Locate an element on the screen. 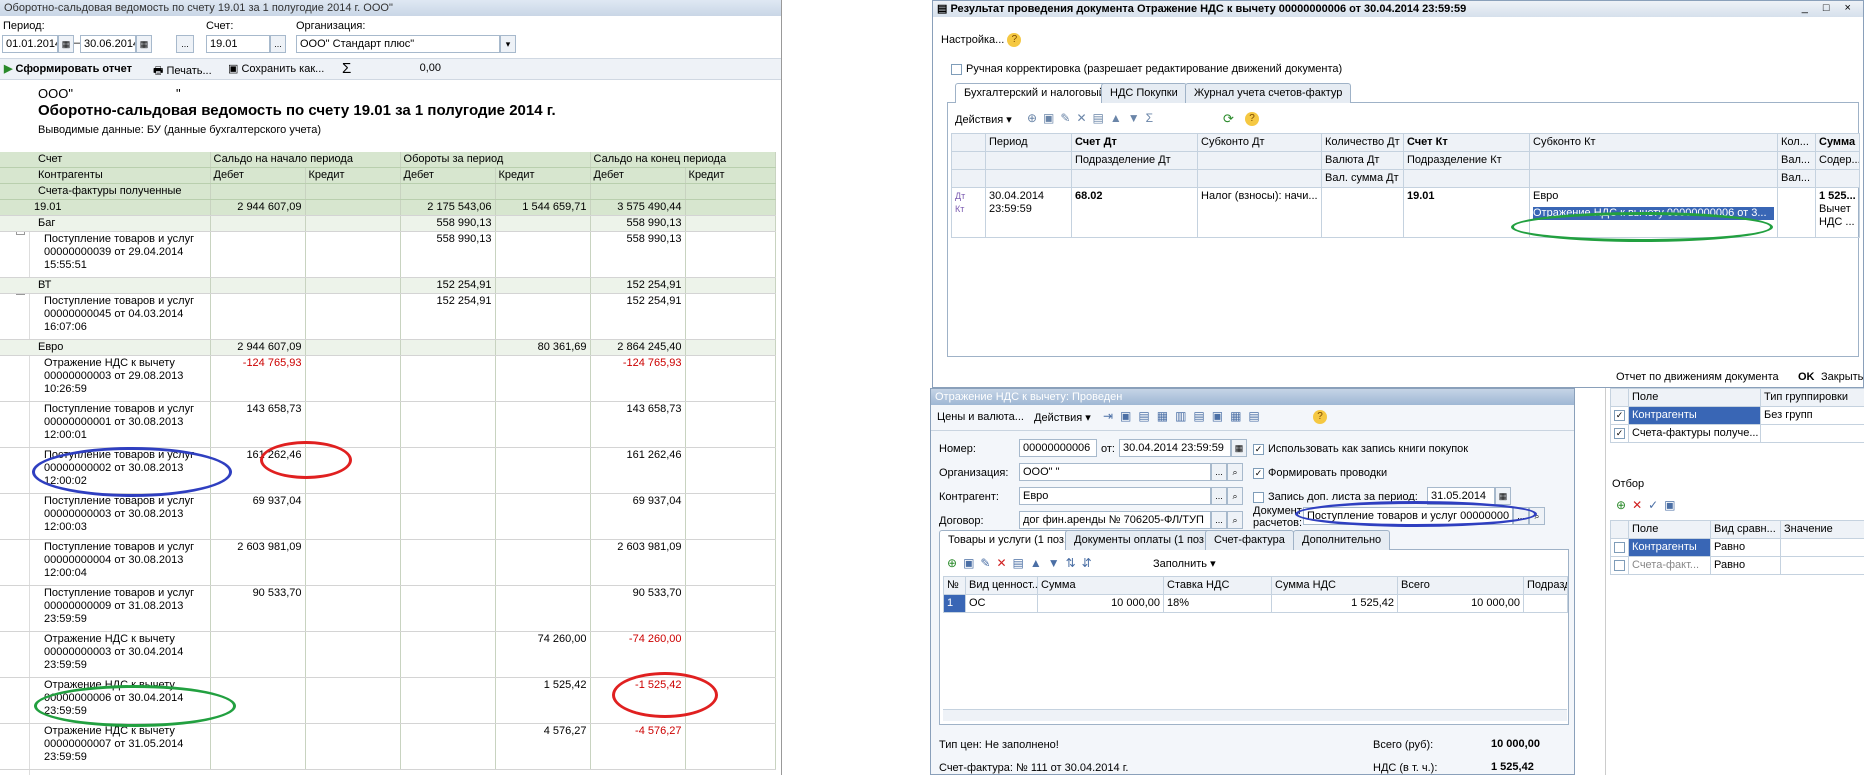 This screenshot has height=775, width=1864. tab-goods: Товары и услуги (1 поз.) is located at coordinates (1009, 540).